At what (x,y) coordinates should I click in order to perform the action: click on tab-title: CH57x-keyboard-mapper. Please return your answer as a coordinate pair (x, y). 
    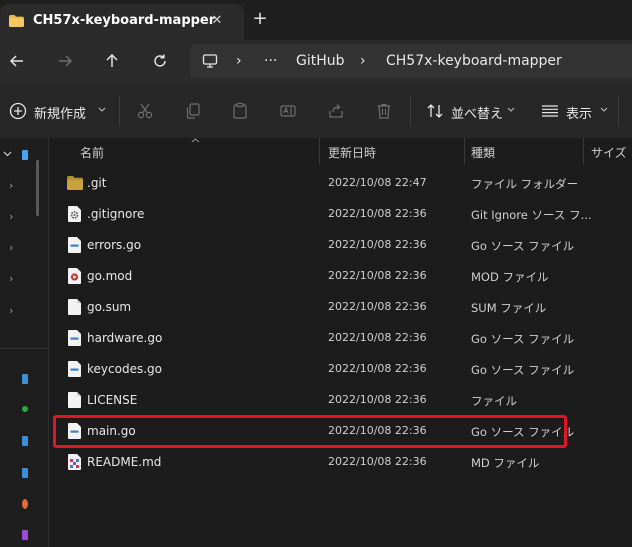
    Looking at the image, I should click on (124, 20).